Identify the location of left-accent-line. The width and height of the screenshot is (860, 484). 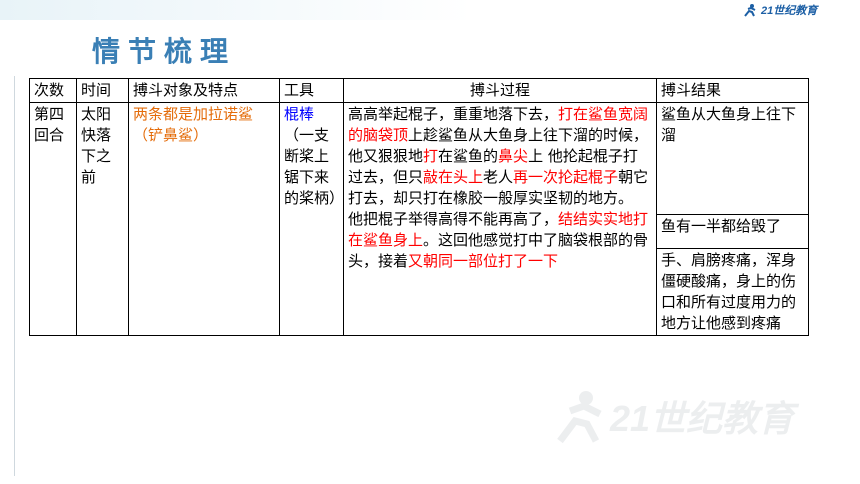
(18, 276).